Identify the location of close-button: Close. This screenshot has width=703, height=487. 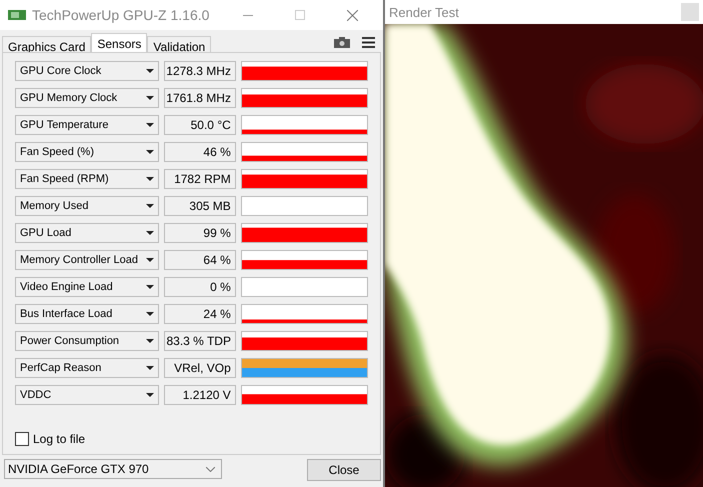
(344, 470).